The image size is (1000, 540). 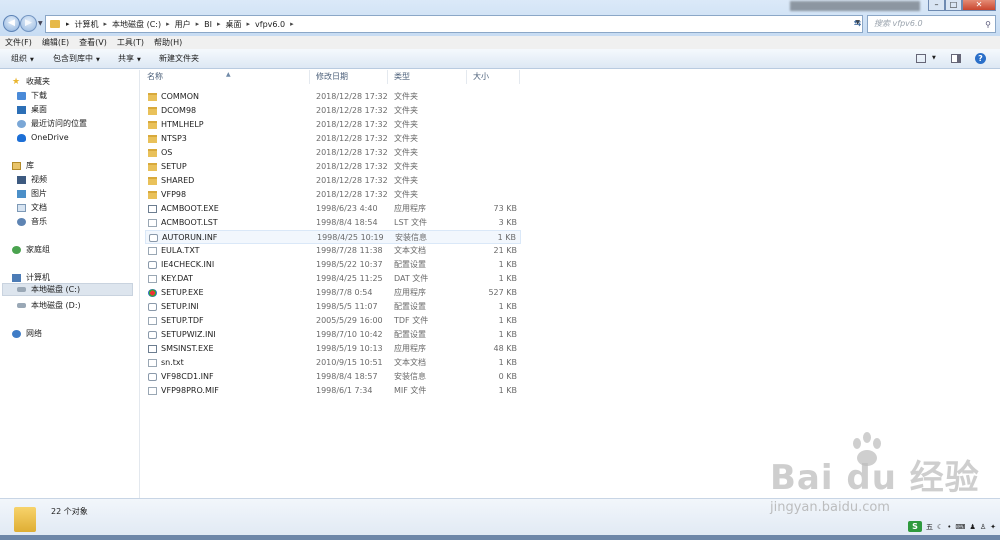 I want to click on search-input: 搜索 vfpv6.0 ⚲, so click(x=931, y=24).